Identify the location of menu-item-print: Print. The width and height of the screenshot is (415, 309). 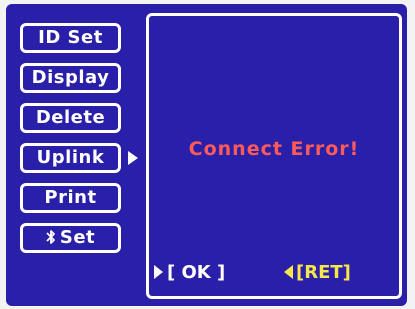
(70, 198).